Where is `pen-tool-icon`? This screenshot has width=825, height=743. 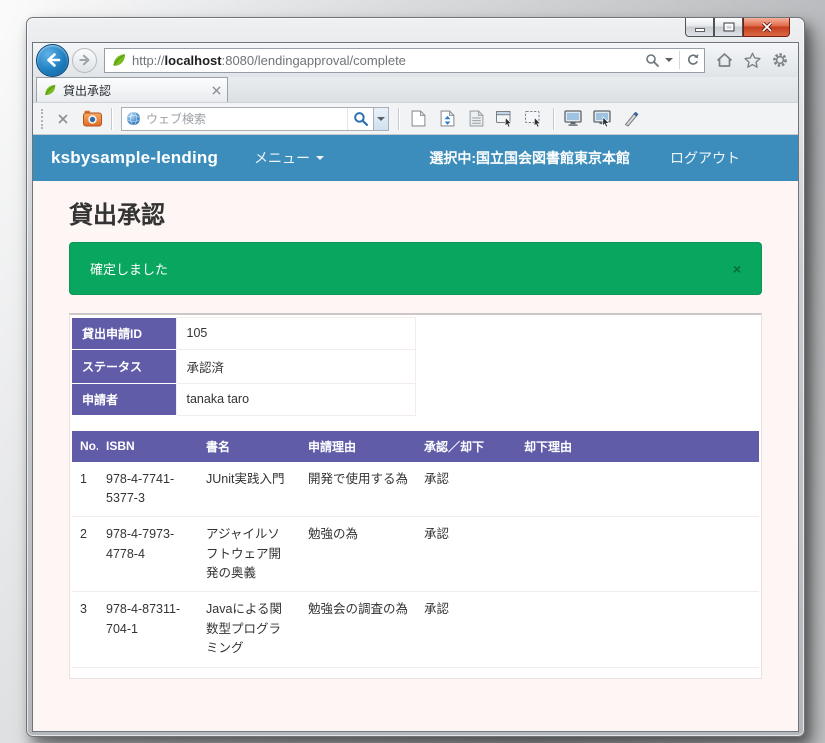 pen-tool-icon is located at coordinates (631, 119).